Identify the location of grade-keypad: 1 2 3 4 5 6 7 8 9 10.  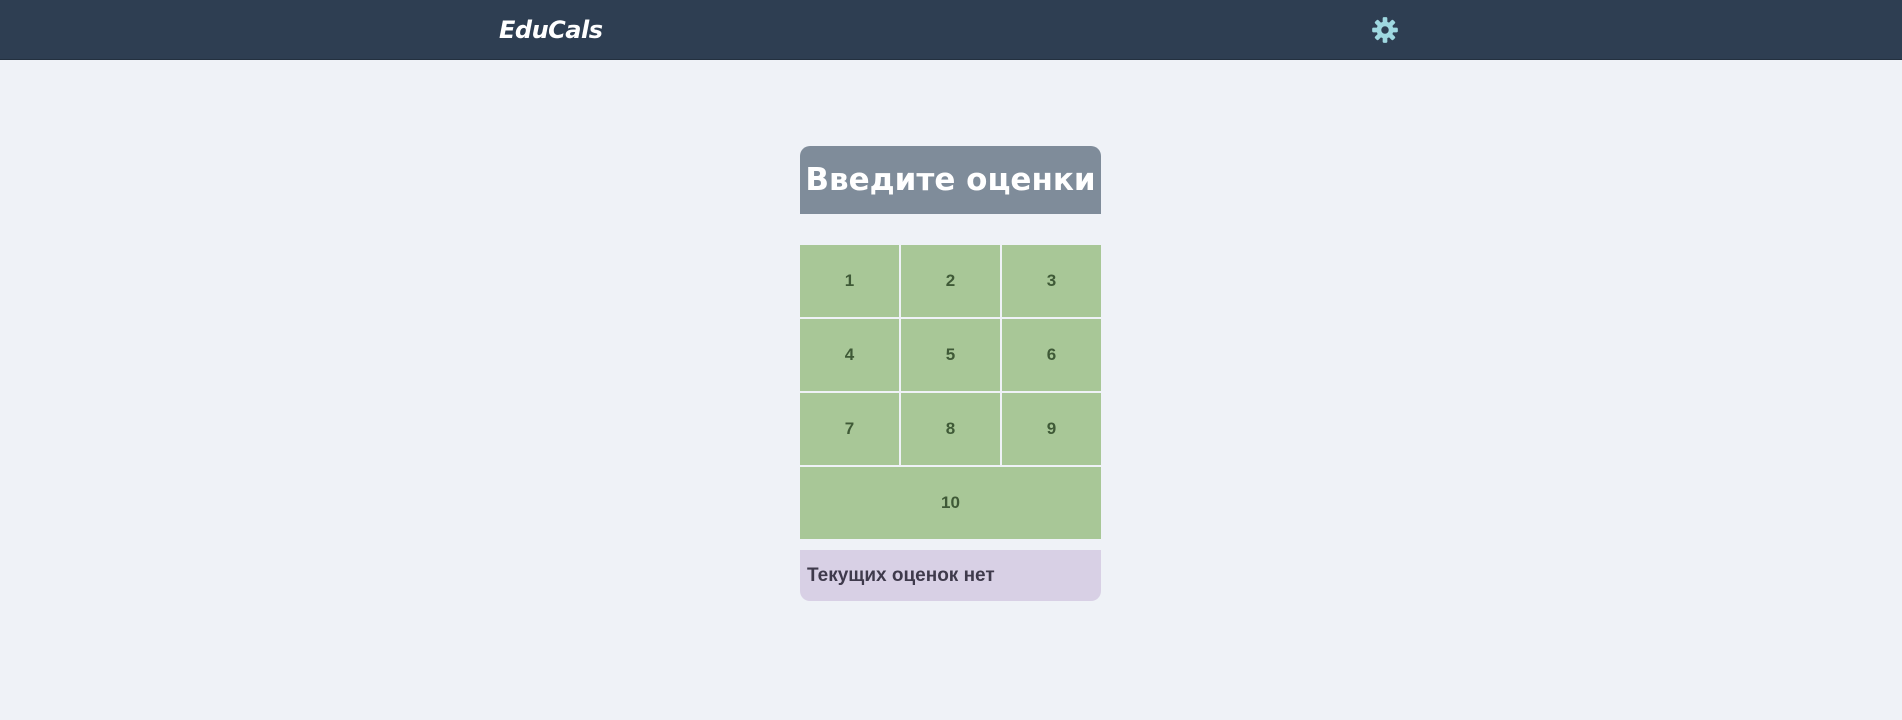
(950, 392).